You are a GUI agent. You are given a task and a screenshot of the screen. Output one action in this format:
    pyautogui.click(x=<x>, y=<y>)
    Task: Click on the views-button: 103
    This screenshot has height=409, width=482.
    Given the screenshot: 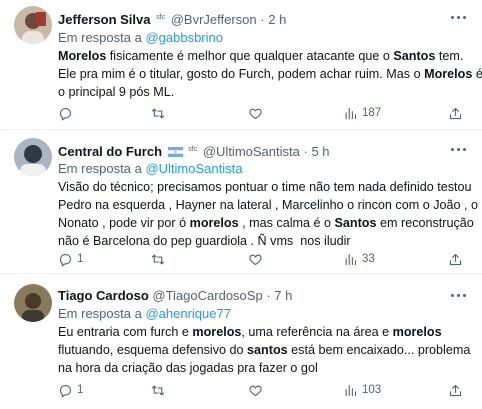 What is the action you would take?
    pyautogui.click(x=362, y=390)
    